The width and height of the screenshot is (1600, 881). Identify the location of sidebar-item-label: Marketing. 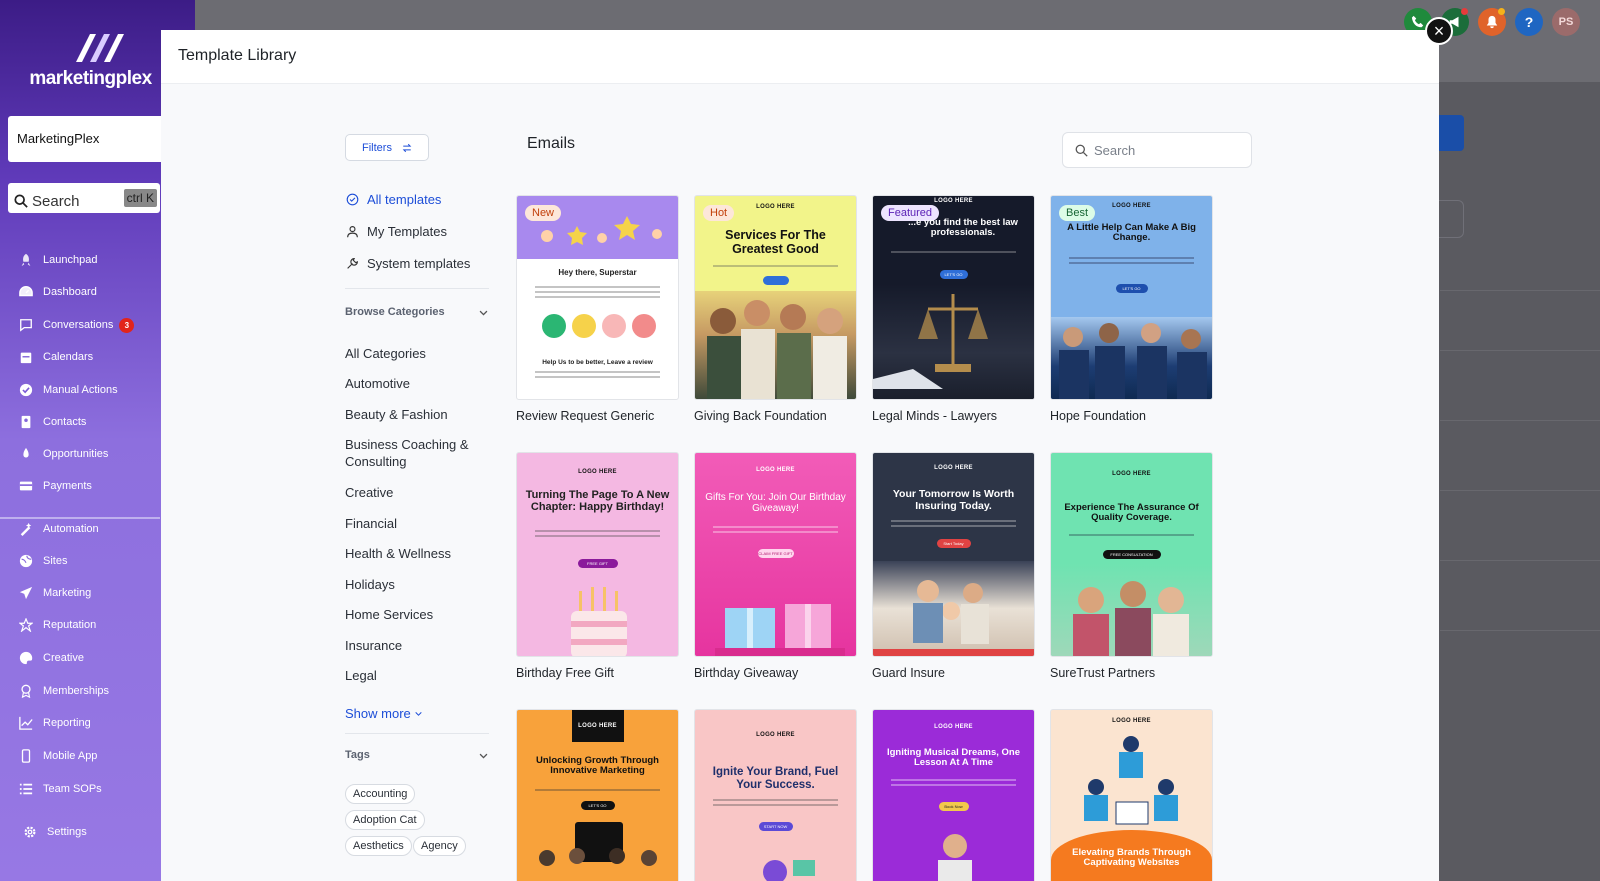
(67, 593).